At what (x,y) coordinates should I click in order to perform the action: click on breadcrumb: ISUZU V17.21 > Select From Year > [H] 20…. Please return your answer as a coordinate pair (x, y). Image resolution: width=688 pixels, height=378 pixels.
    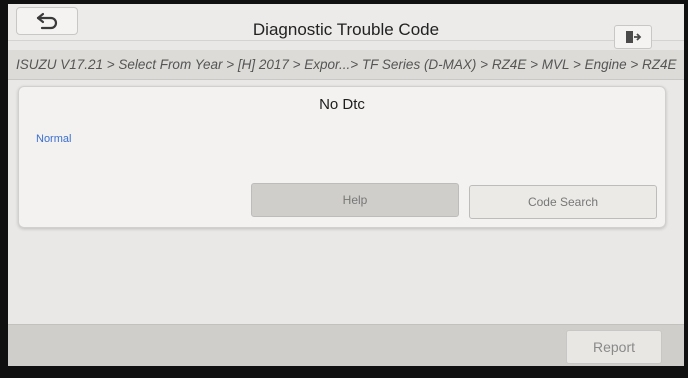
    Looking at the image, I should click on (346, 65).